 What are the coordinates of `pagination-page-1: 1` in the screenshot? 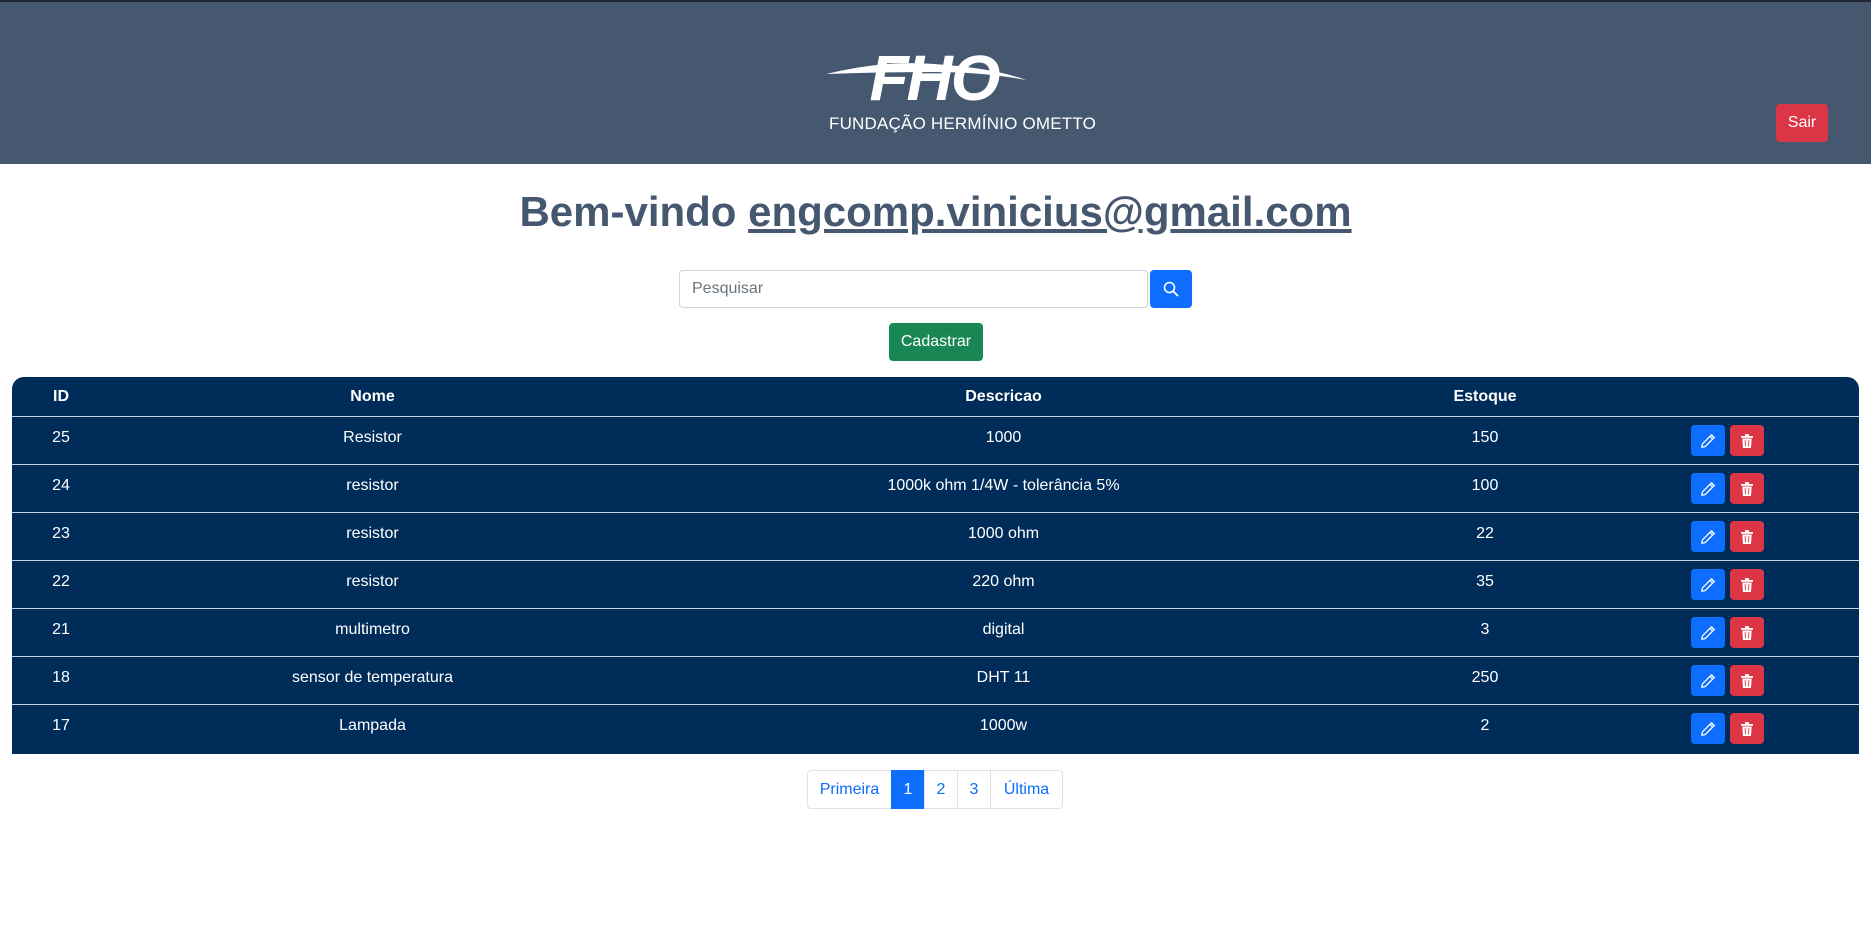 It's located at (908, 789).